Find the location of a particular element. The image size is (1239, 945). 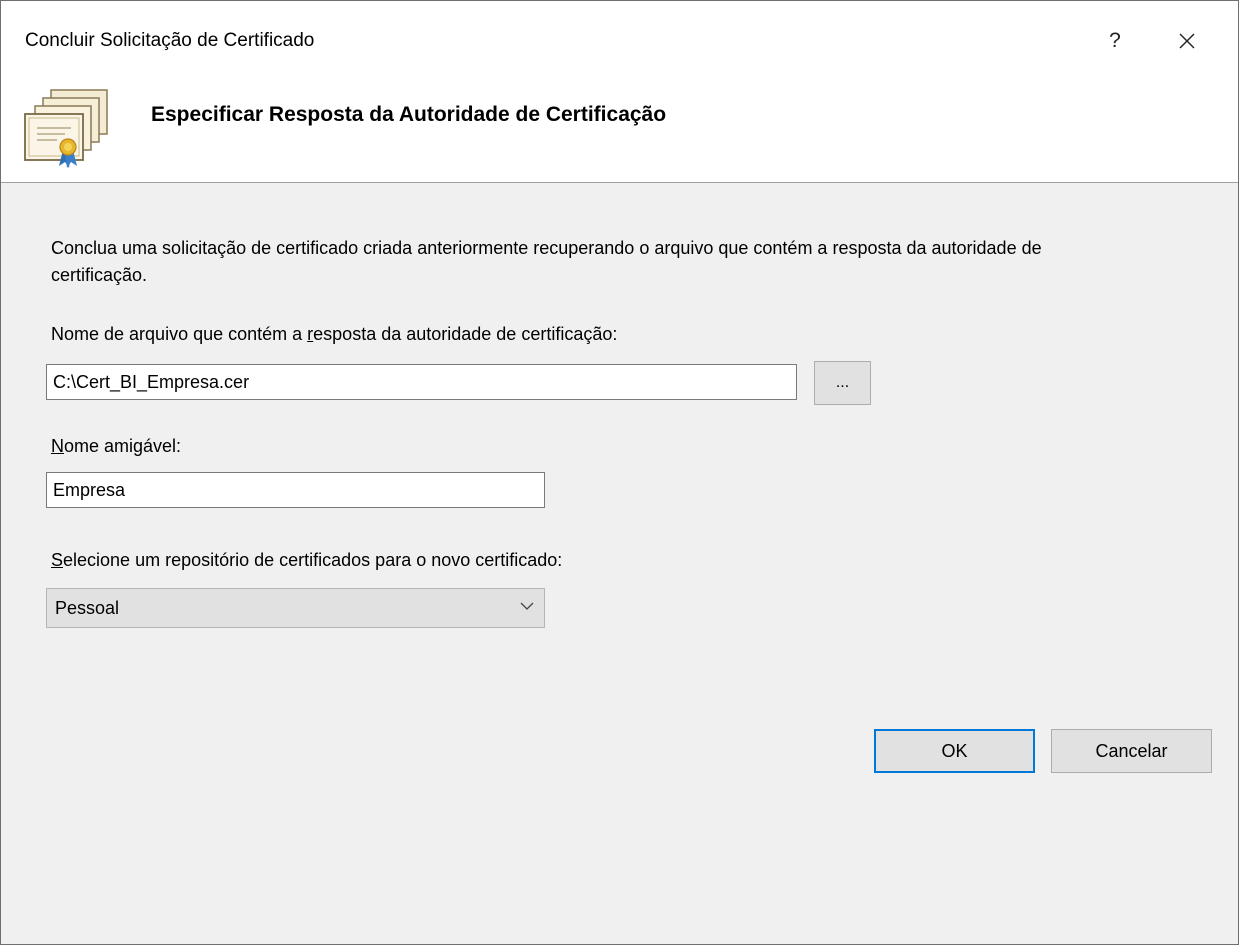

file-label-before: Nome de arquivo que contém a is located at coordinates (179, 334).